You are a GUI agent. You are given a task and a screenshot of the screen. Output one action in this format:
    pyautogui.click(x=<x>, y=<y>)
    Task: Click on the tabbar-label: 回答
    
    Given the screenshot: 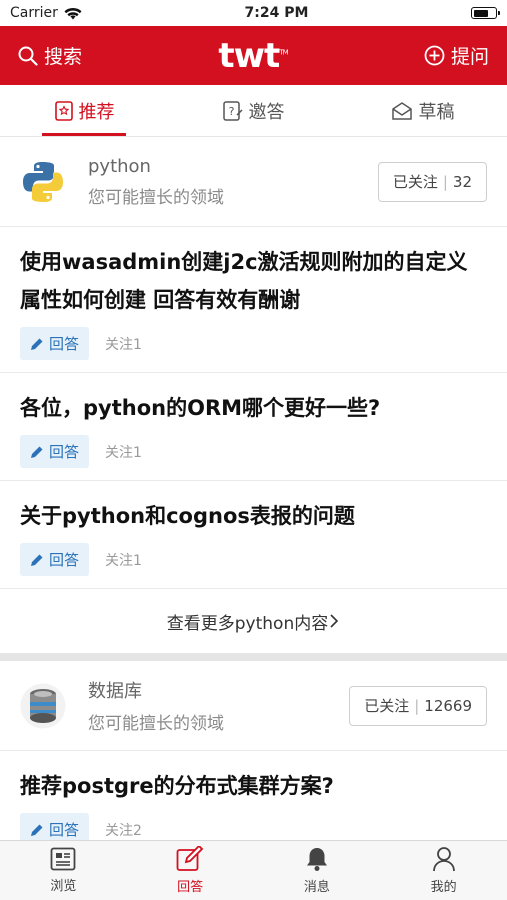 What is the action you would take?
    pyautogui.click(x=190, y=887)
    